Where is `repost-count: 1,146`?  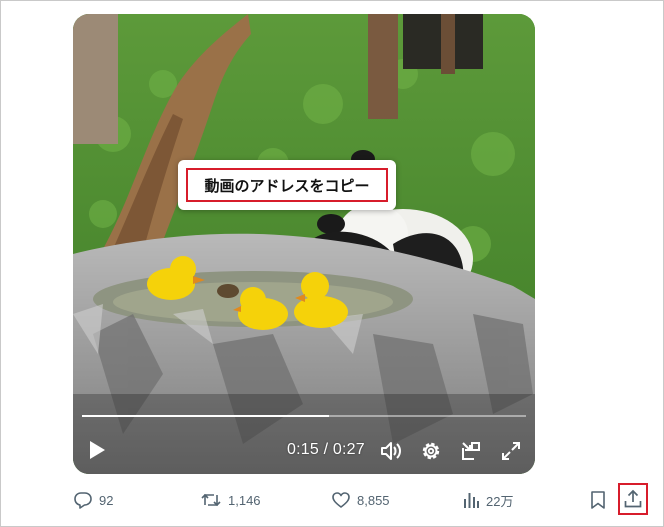 repost-count: 1,146 is located at coordinates (244, 500).